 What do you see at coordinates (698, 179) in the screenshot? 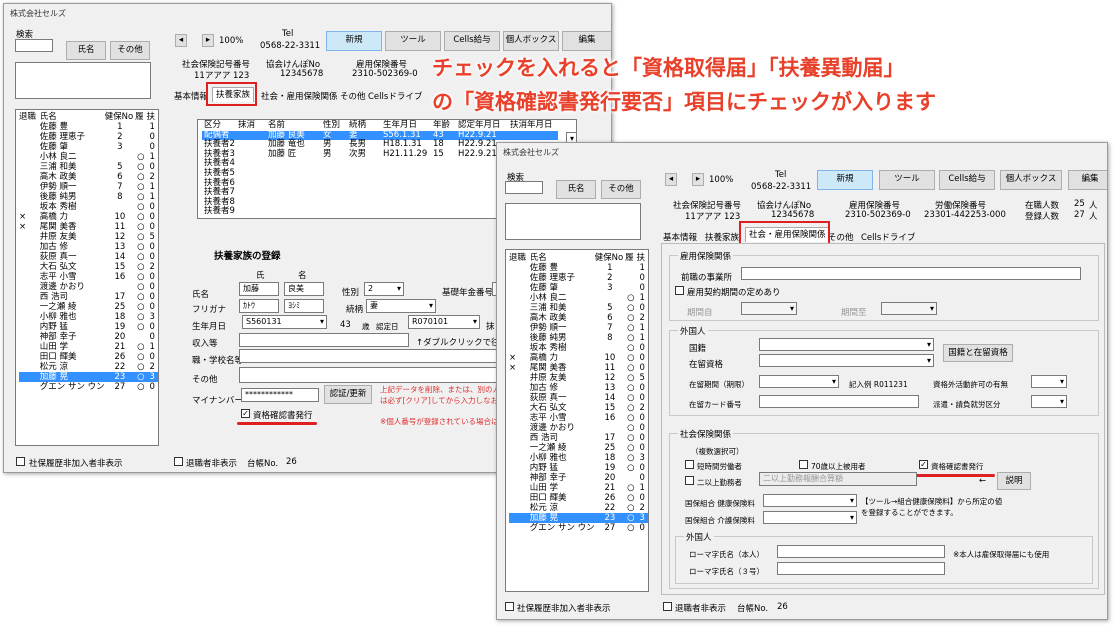
I see `next-record-button-front: ▸` at bounding box center [698, 179].